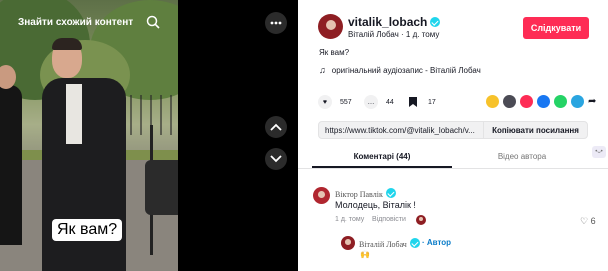  I want to click on search-icon, so click(153, 22).